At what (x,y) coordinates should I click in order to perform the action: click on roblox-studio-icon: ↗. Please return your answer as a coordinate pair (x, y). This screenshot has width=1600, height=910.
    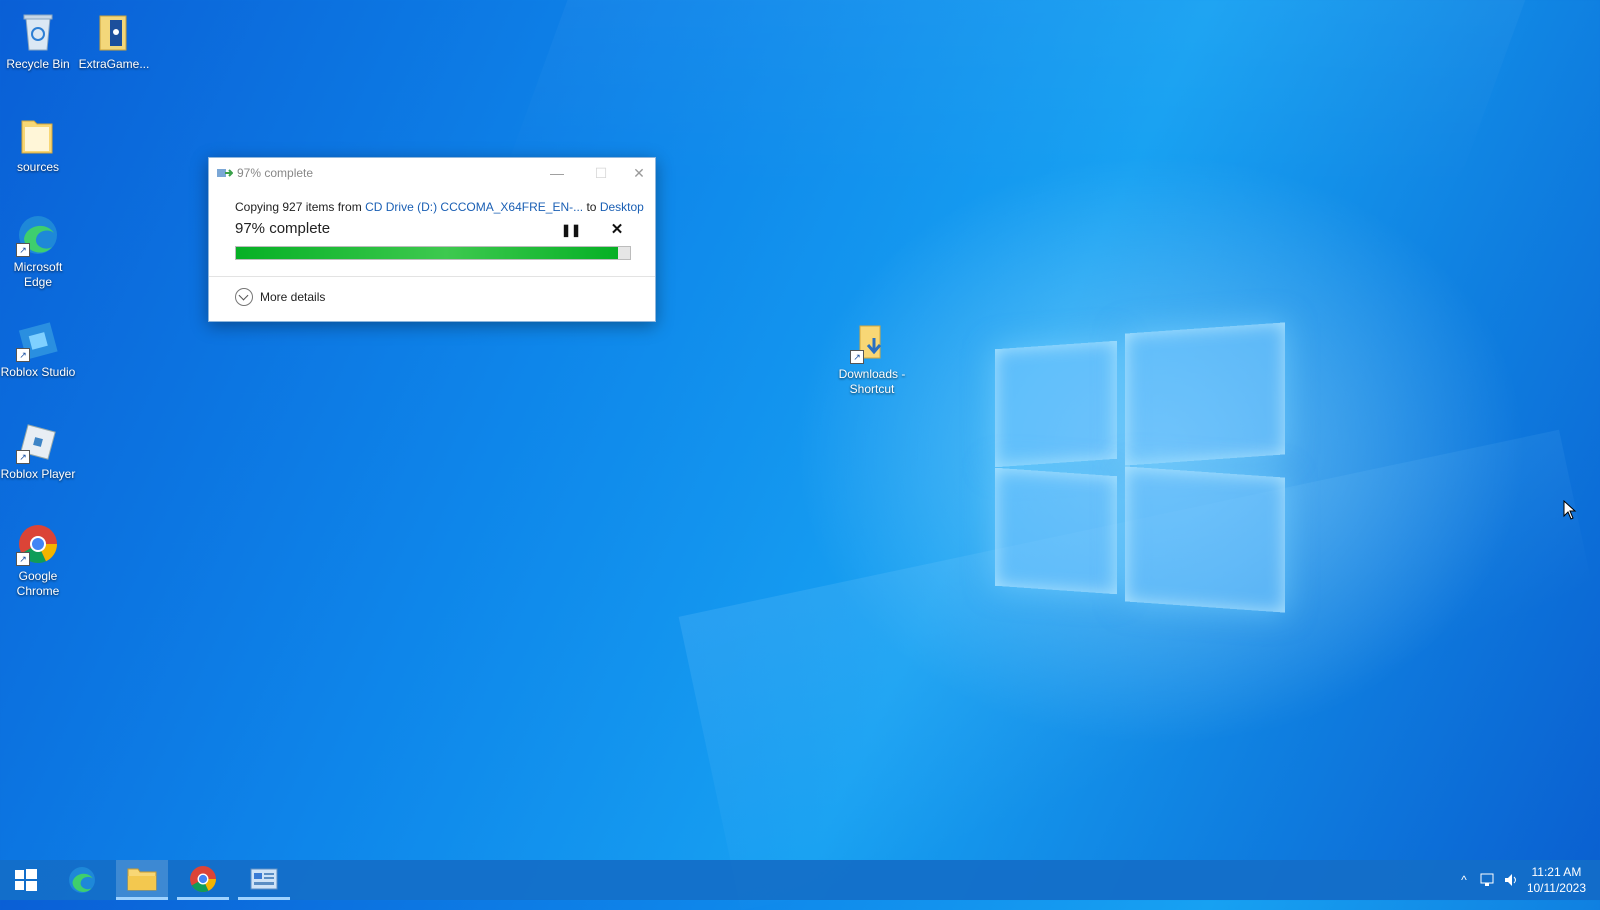
    Looking at the image, I should click on (38, 340).